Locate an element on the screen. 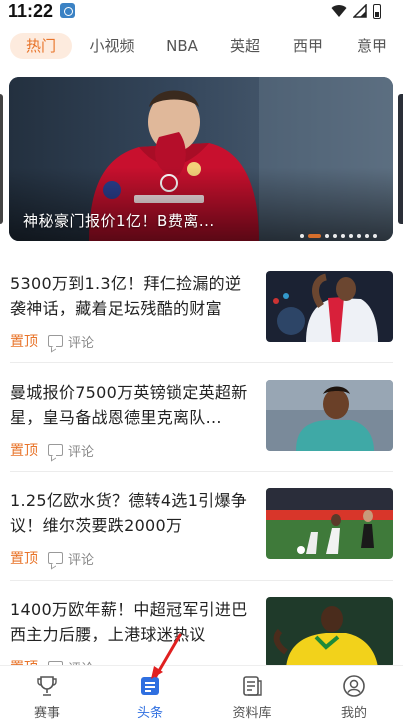 This screenshot has width=403, height=722. news-item: 曼城报价7500万英镑锁定英超新星，皇马备战恩德里克离队... 置顶 评论 is located at coordinates (201, 430).